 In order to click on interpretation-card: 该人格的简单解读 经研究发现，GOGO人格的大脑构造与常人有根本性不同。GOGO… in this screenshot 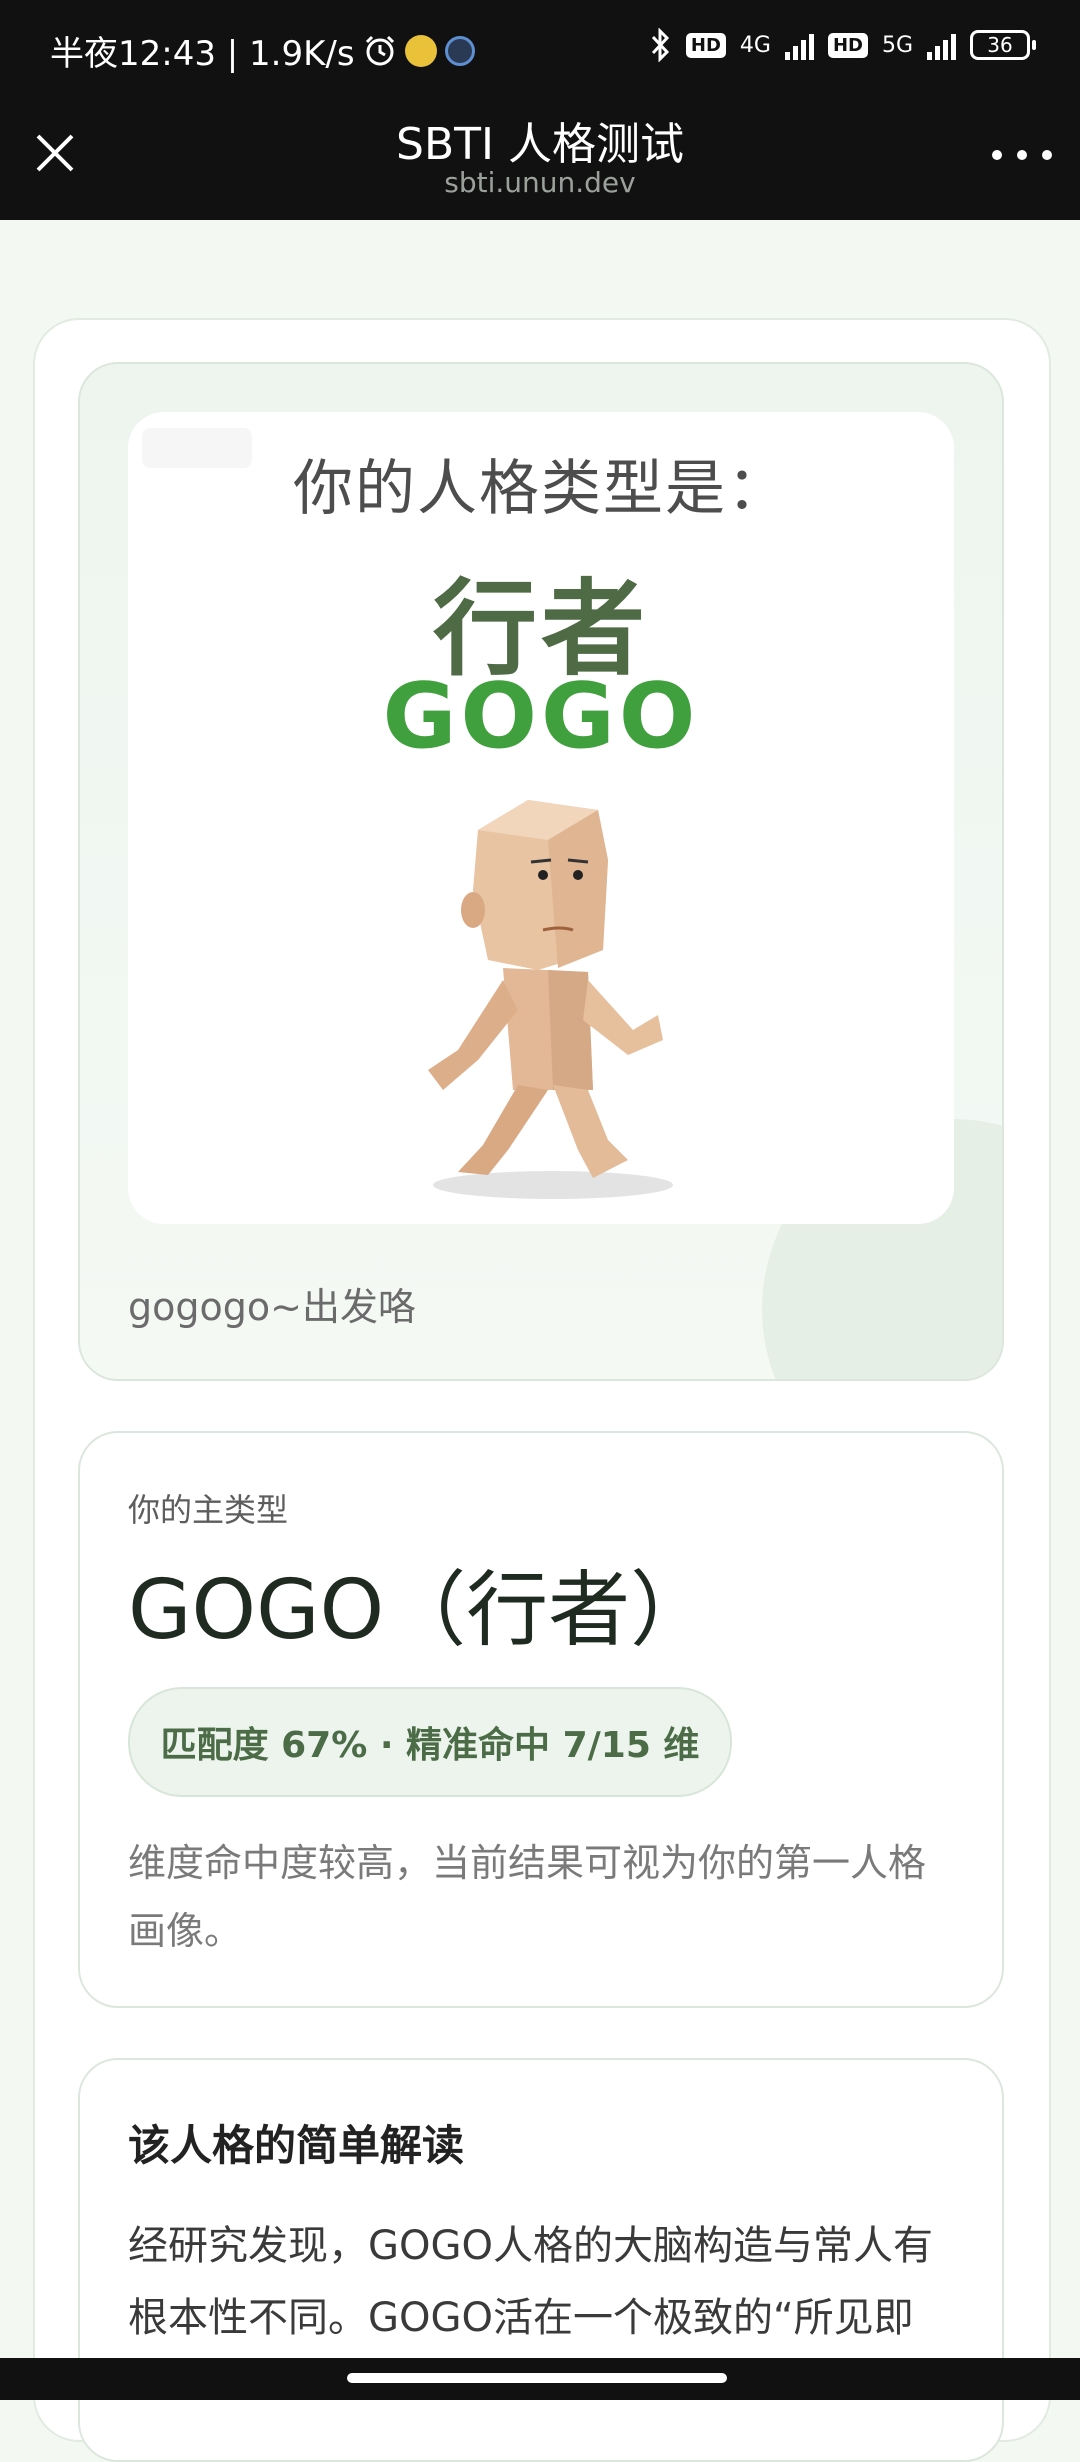, I will do `click(541, 2260)`.